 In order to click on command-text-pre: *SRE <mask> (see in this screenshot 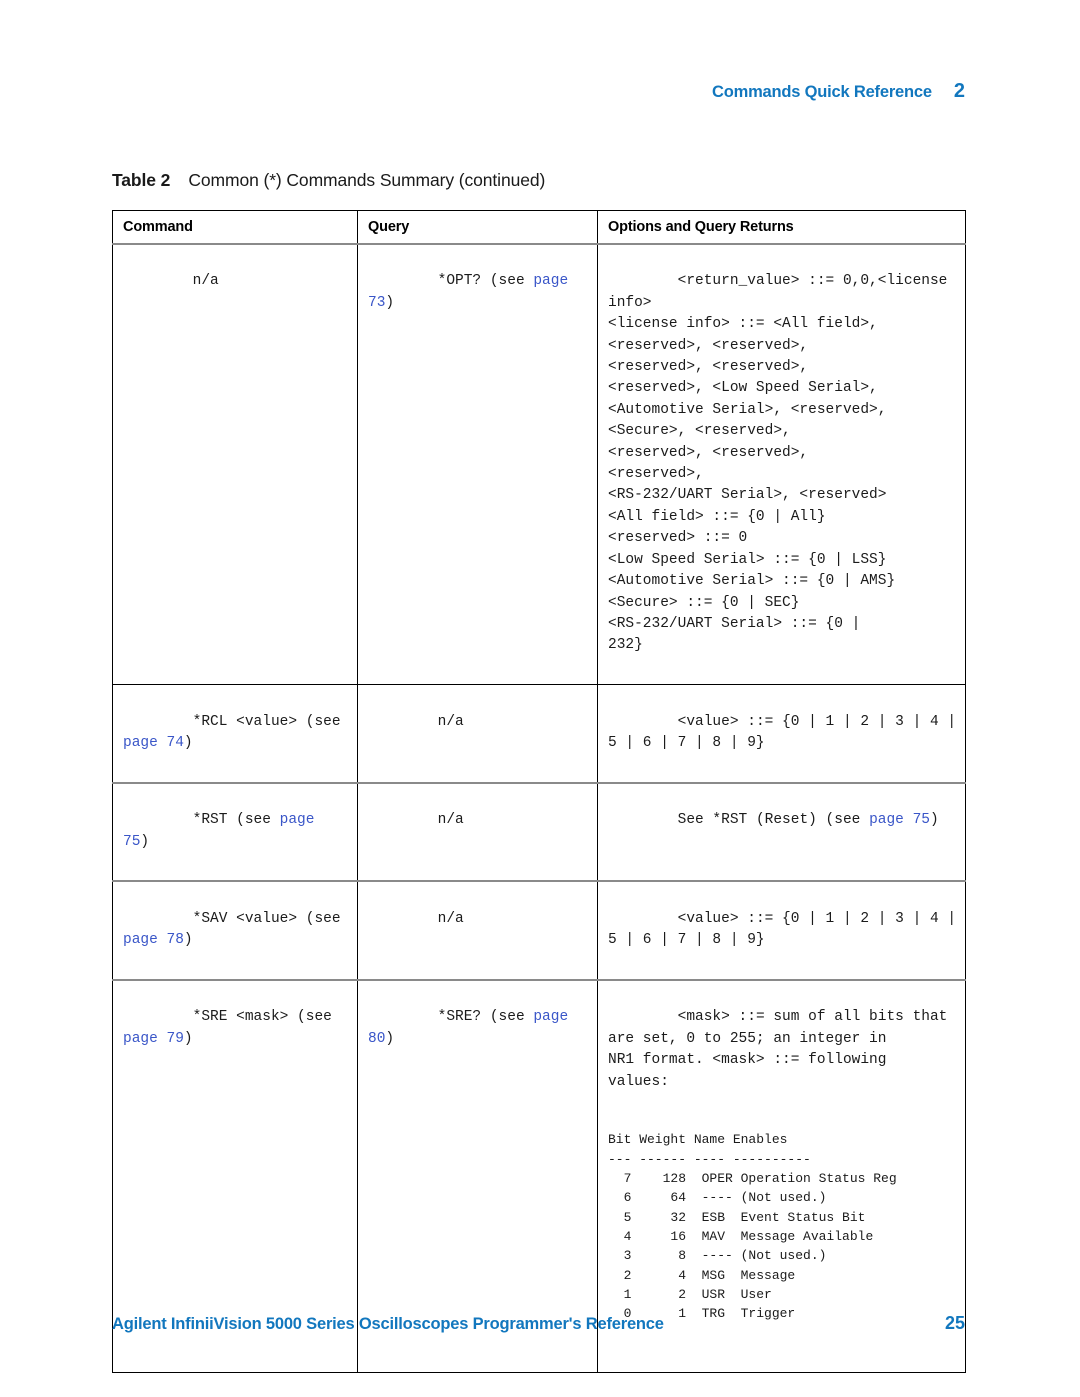, I will do `click(262, 1017)`.